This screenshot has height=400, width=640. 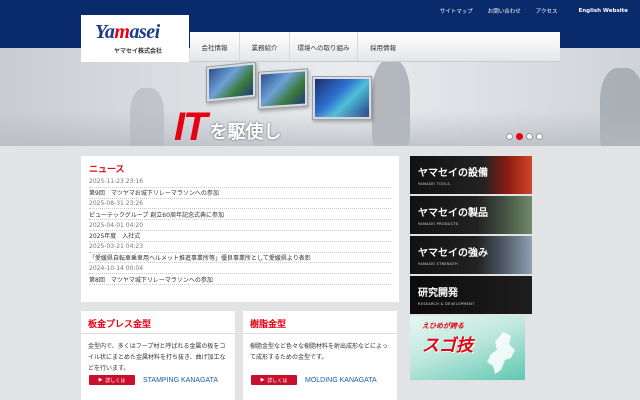 What do you see at coordinates (240, 279) in the screenshot?
I see `news-item: 第8回 マツヤマ城下リレーマラソンへの参加` at bounding box center [240, 279].